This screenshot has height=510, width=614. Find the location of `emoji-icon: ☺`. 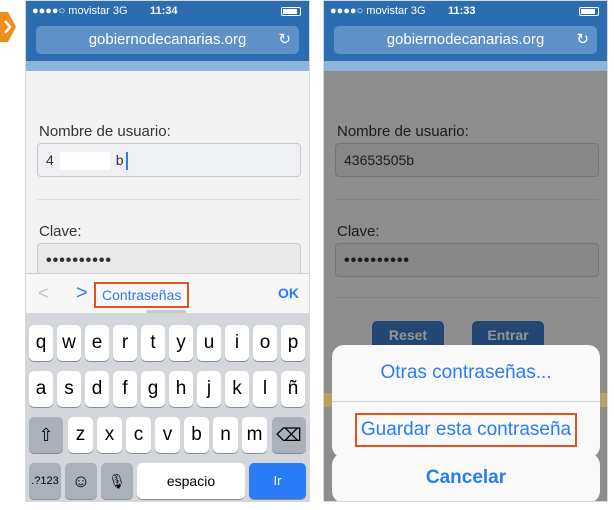

emoji-icon: ☺ is located at coordinates (81, 481).